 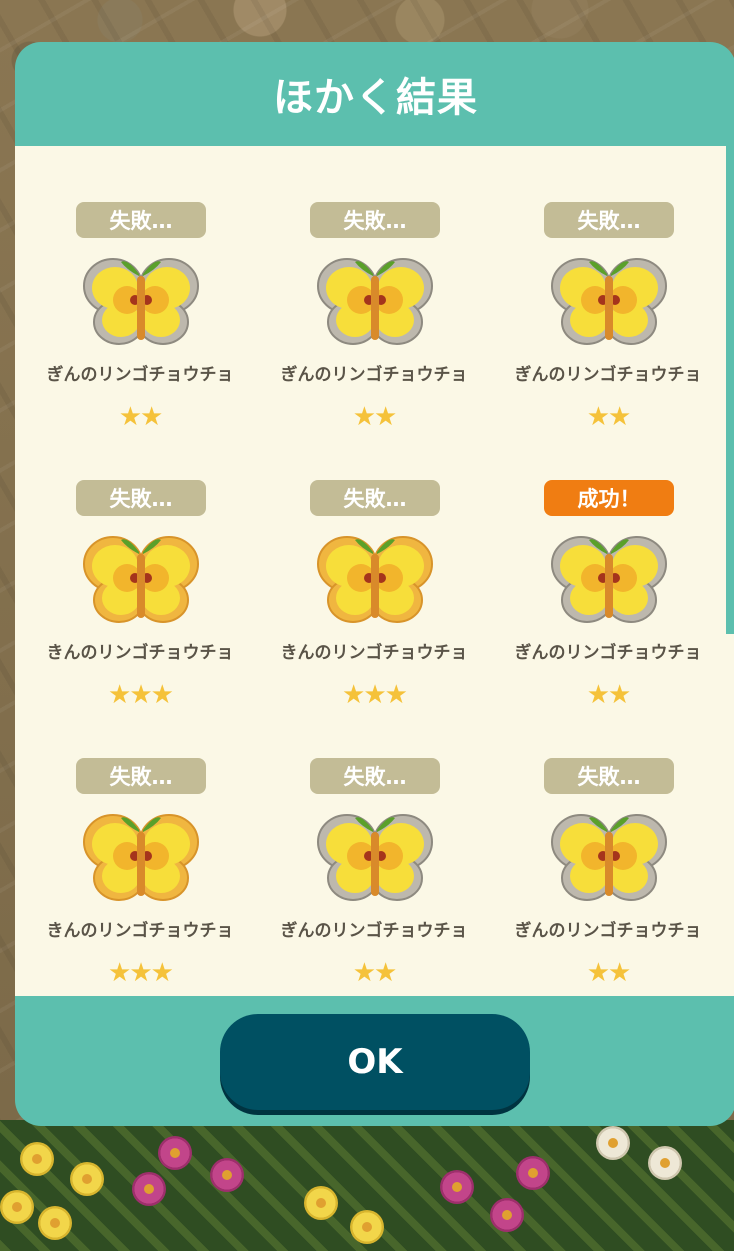 What do you see at coordinates (730, 815) in the screenshot?
I see `scrollbar-track` at bounding box center [730, 815].